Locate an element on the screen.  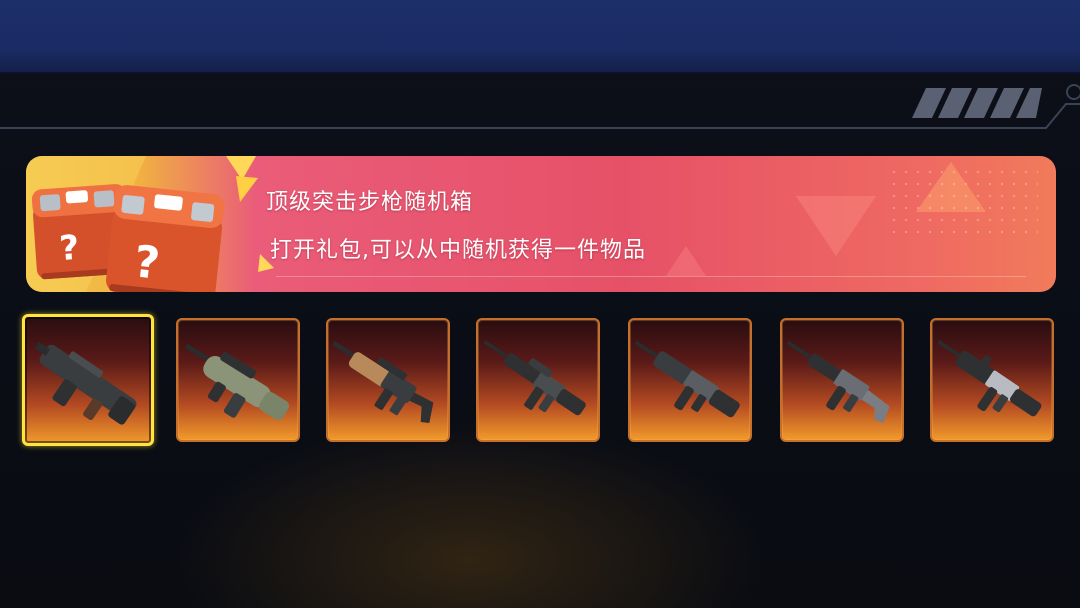
banner-underline is located at coordinates (651, 276).